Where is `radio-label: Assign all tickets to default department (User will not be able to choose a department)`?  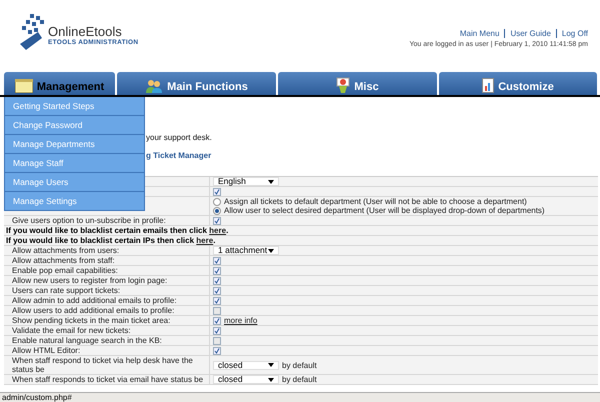
radio-label: Assign all tickets to default department (User will not be able to choose a department) is located at coordinates (375, 201).